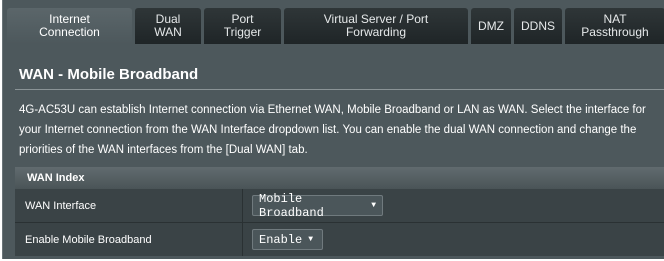  Describe the element at coordinates (61, 205) in the screenshot. I see `wan-interface-label: WAN Interface` at that location.